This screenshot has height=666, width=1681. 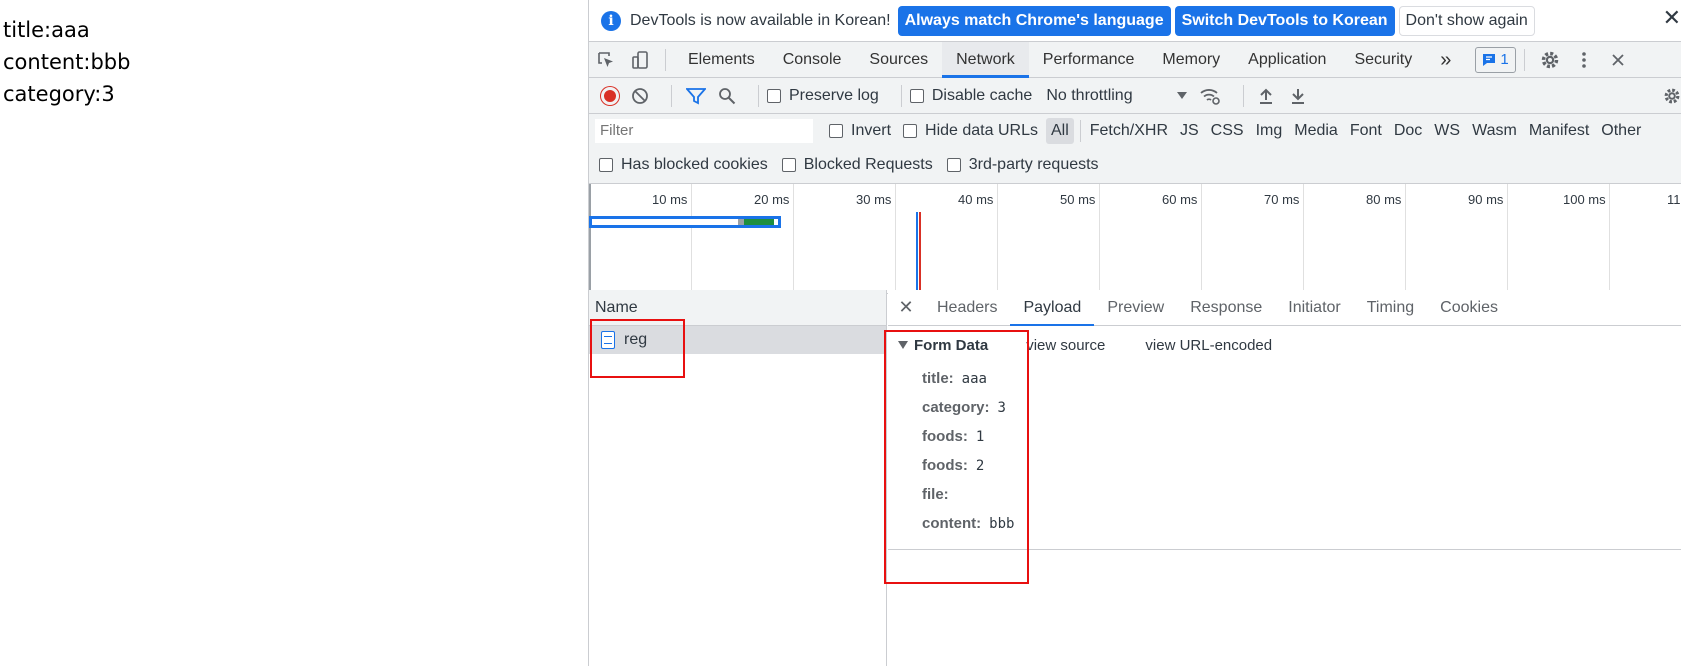 What do you see at coordinates (1284, 494) in the screenshot?
I see `form-field: file:` at bounding box center [1284, 494].